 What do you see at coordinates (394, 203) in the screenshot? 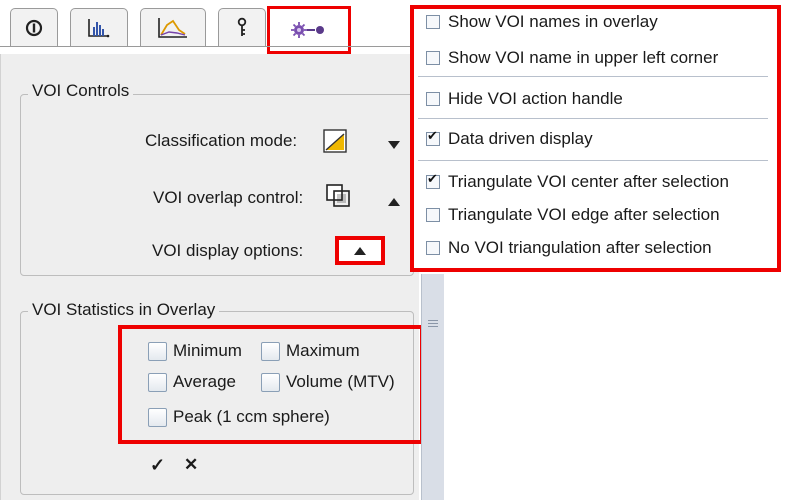
I see `overlap-dropdown-icon` at bounding box center [394, 203].